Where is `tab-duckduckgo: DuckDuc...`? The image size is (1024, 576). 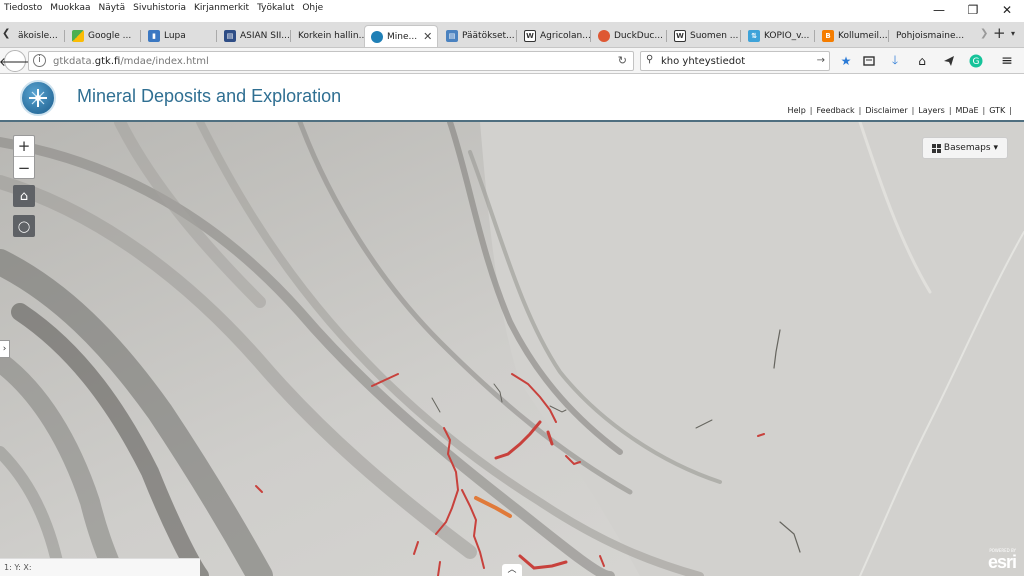 tab-duckduckgo: DuckDuc... is located at coordinates (629, 36).